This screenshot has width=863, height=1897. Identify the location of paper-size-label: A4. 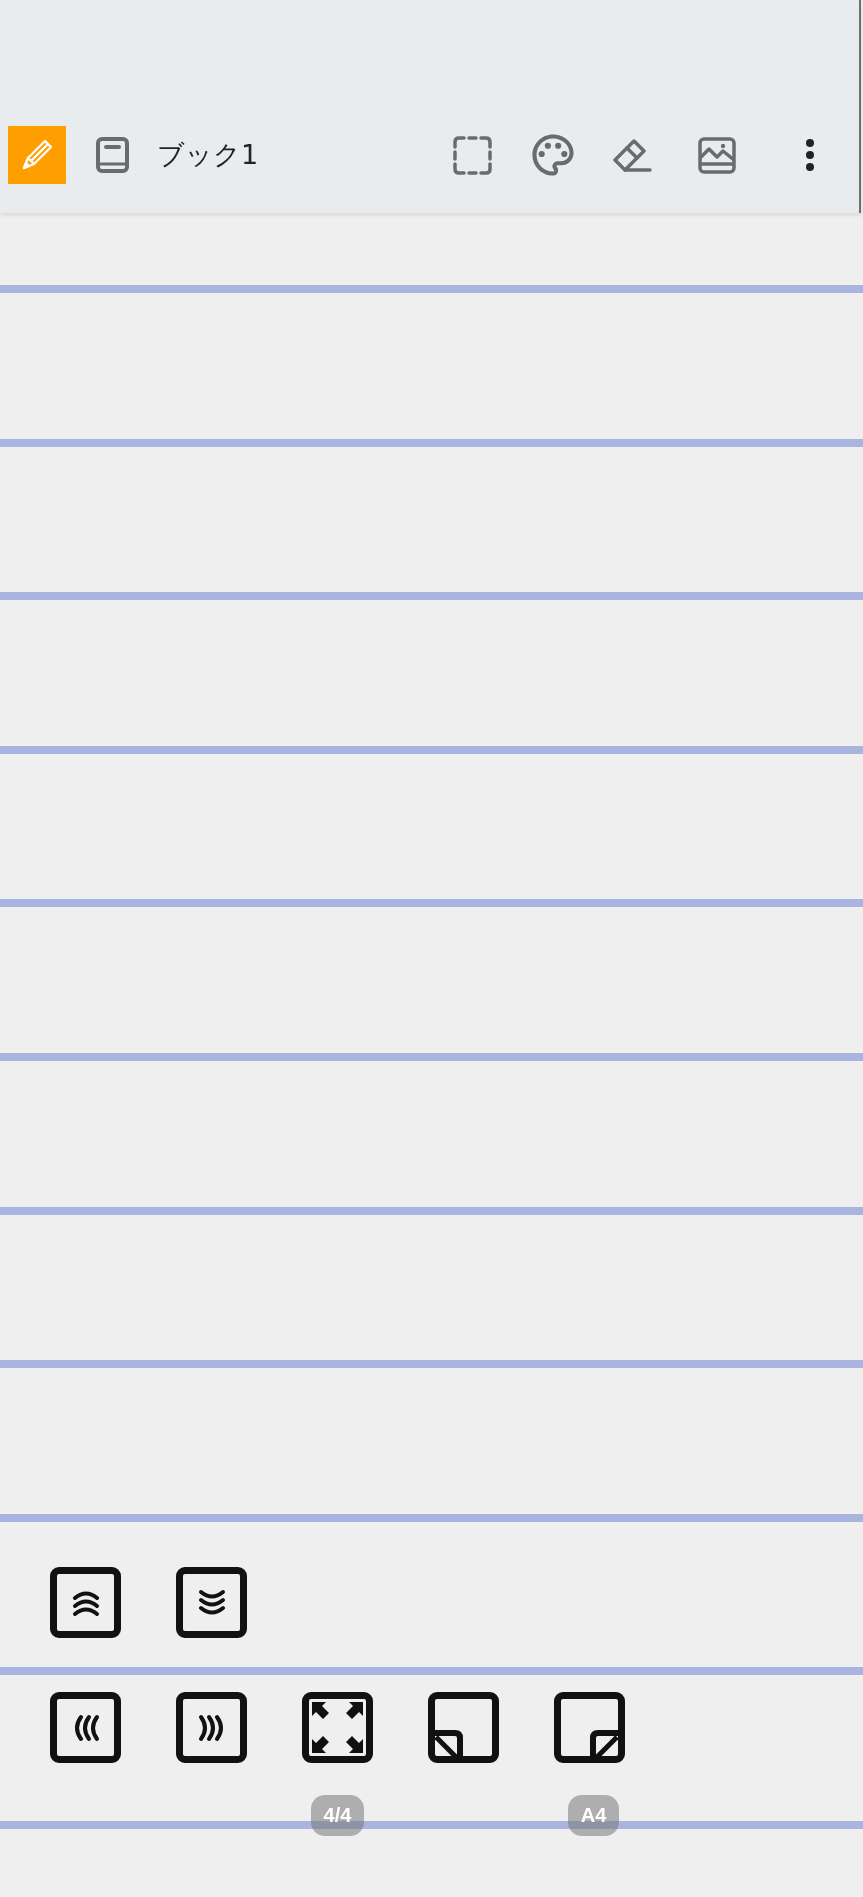
(593, 1815).